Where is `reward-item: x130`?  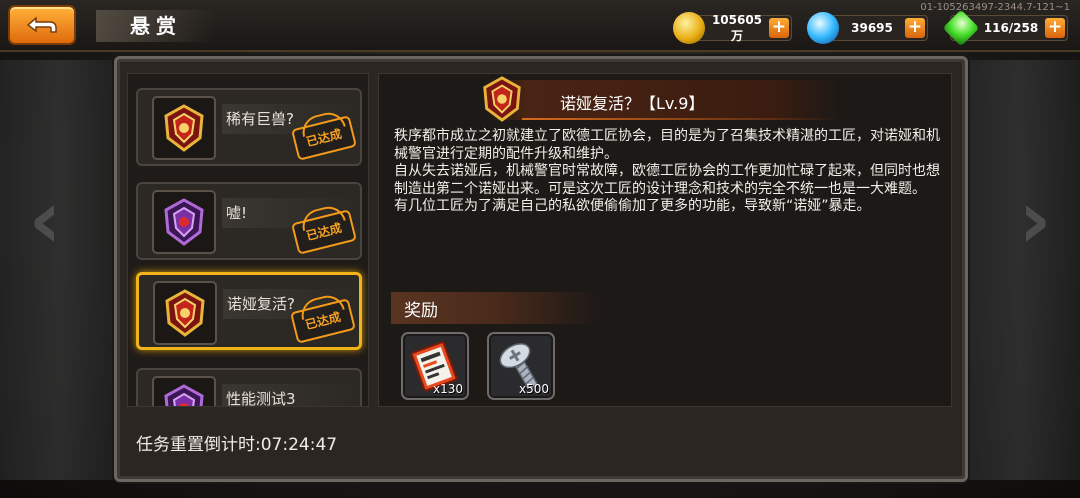 reward-item: x130 is located at coordinates (435, 366).